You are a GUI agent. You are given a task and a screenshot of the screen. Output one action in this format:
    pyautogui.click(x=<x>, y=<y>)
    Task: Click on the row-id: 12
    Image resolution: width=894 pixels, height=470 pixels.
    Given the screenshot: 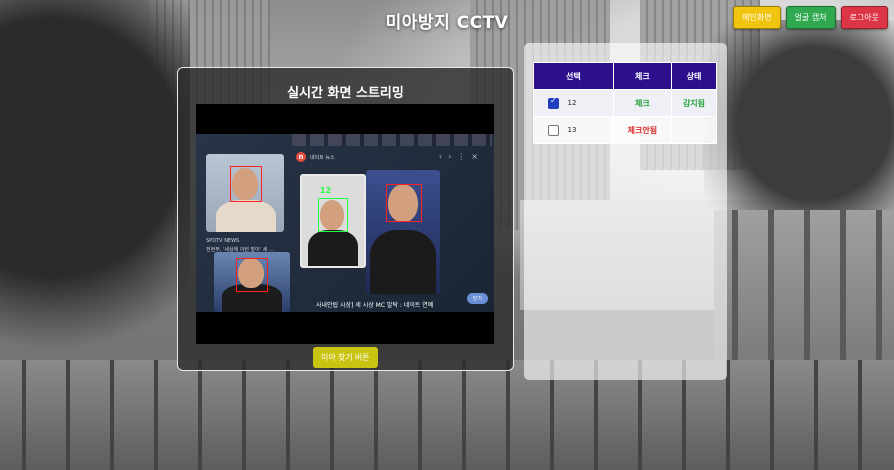 What is the action you would take?
    pyautogui.click(x=572, y=103)
    